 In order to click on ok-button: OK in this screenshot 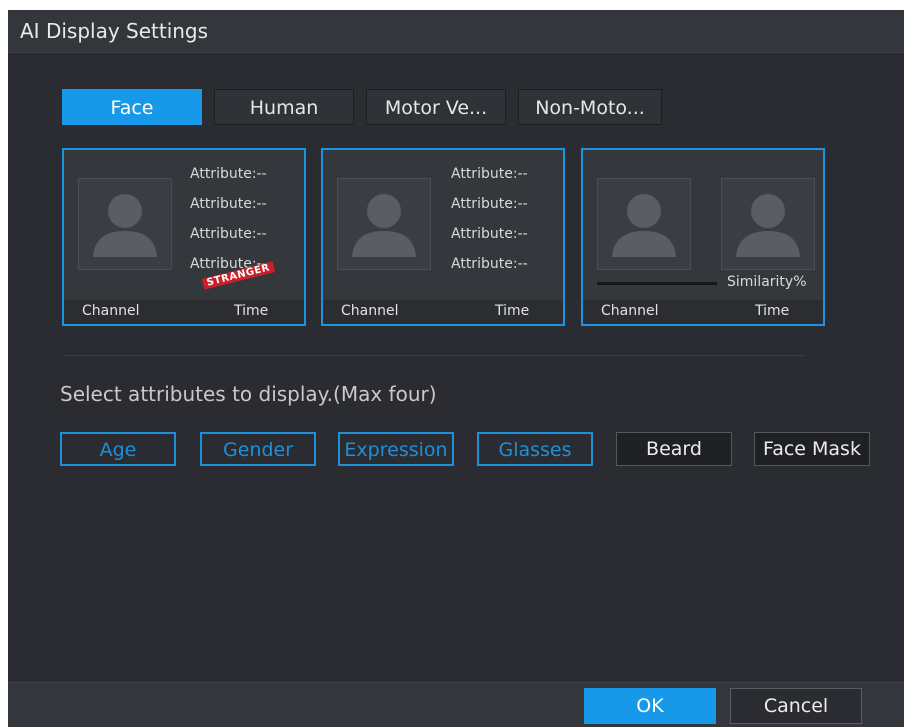, I will do `click(650, 706)`.